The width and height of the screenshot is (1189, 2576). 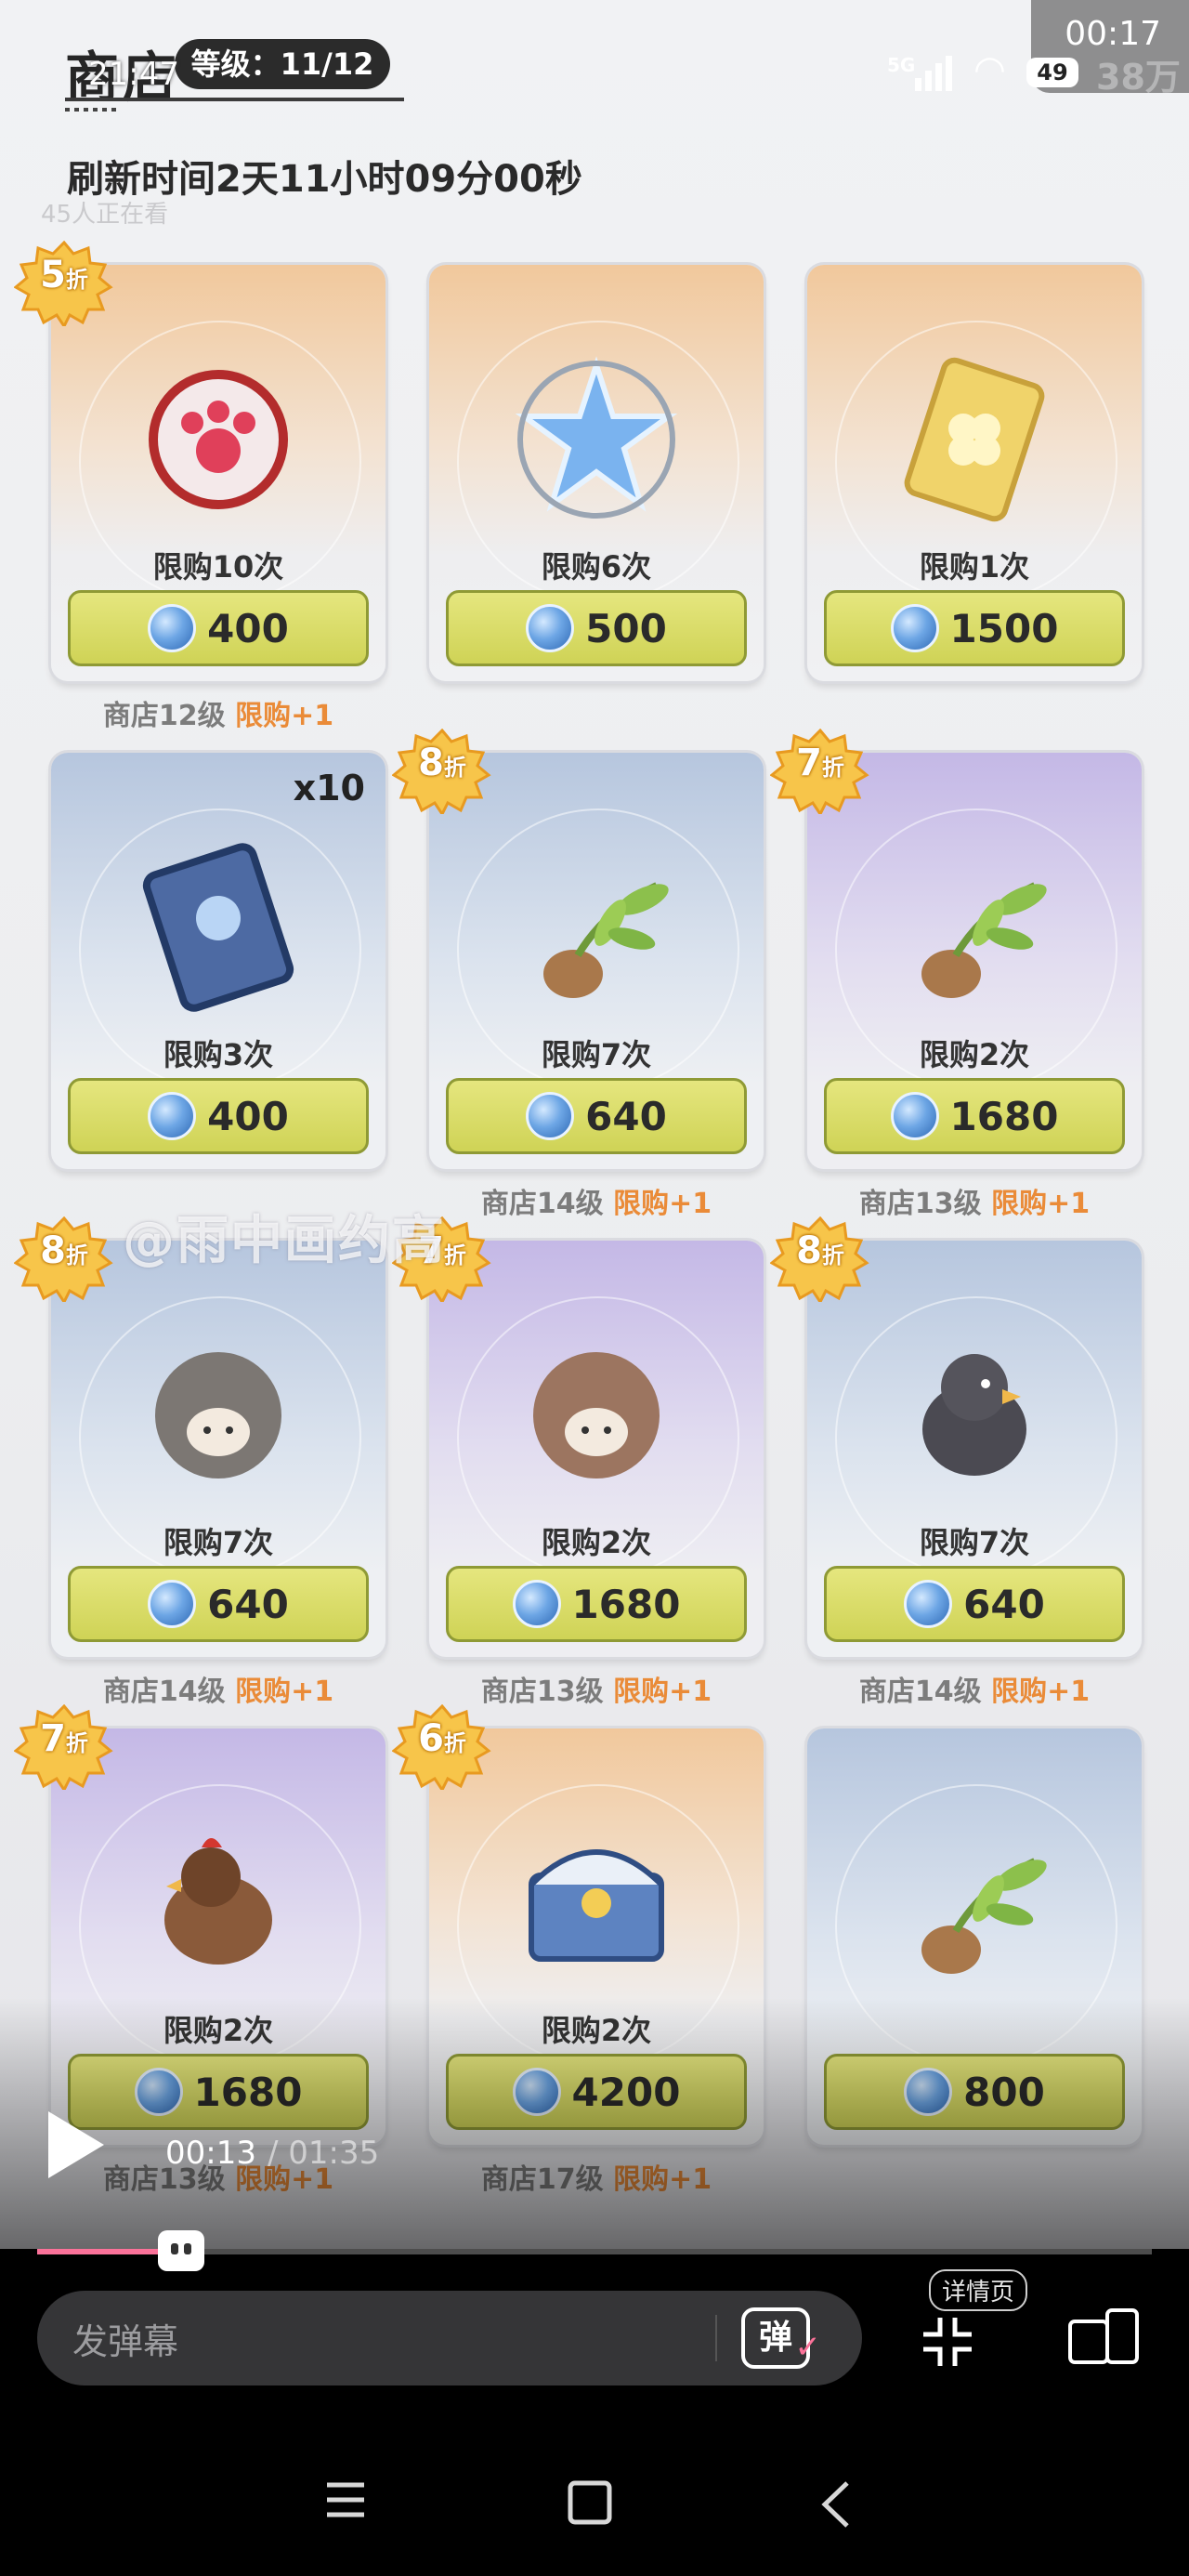 I want to click on discount-badge: 6折, so click(x=442, y=1748).